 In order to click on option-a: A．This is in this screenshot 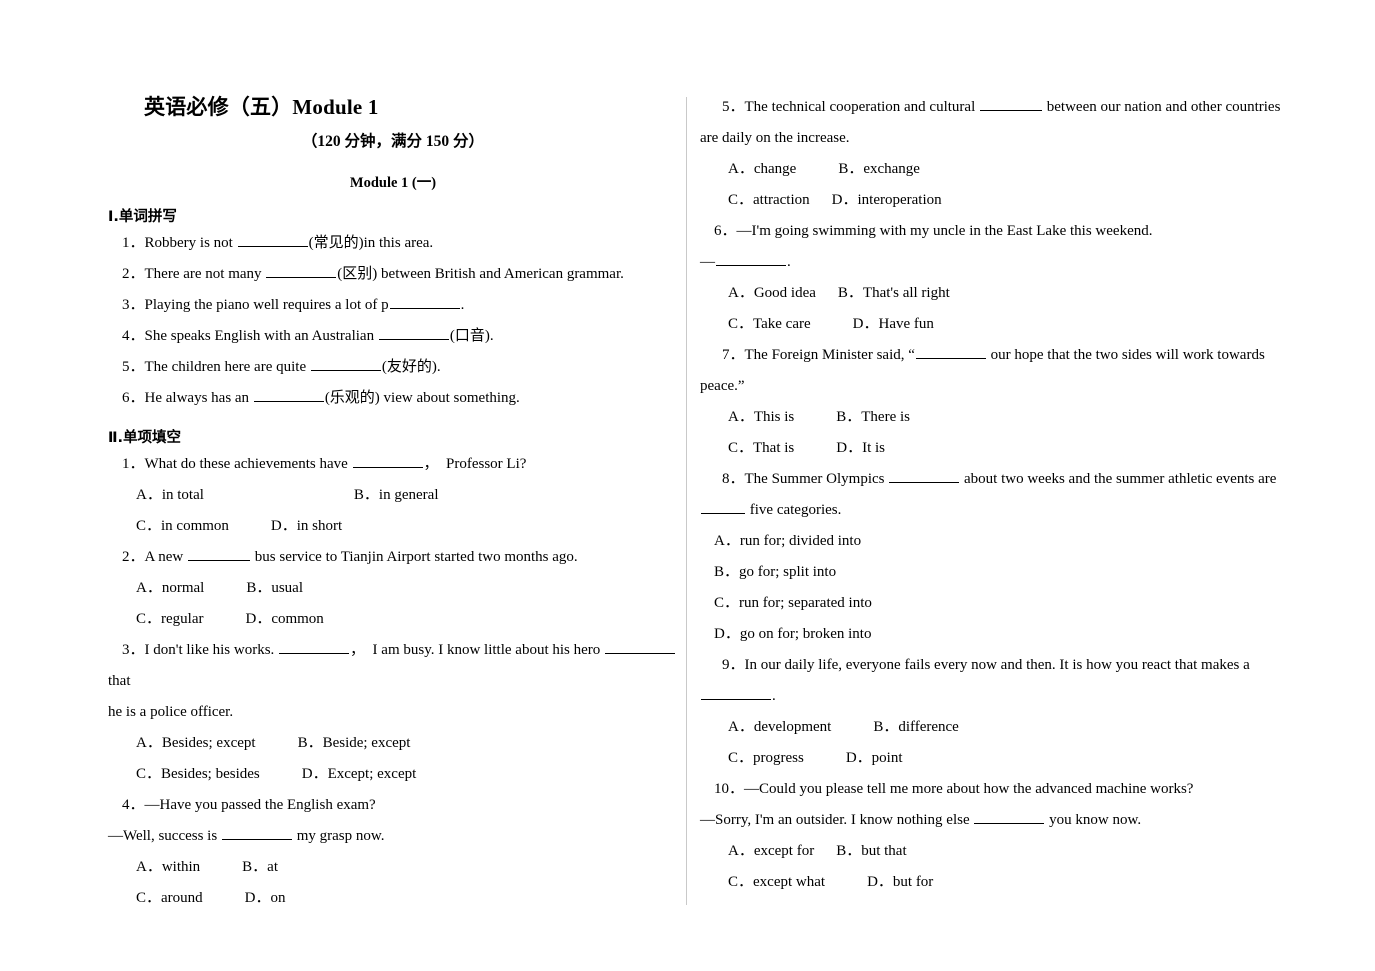, I will do `click(754, 417)`.